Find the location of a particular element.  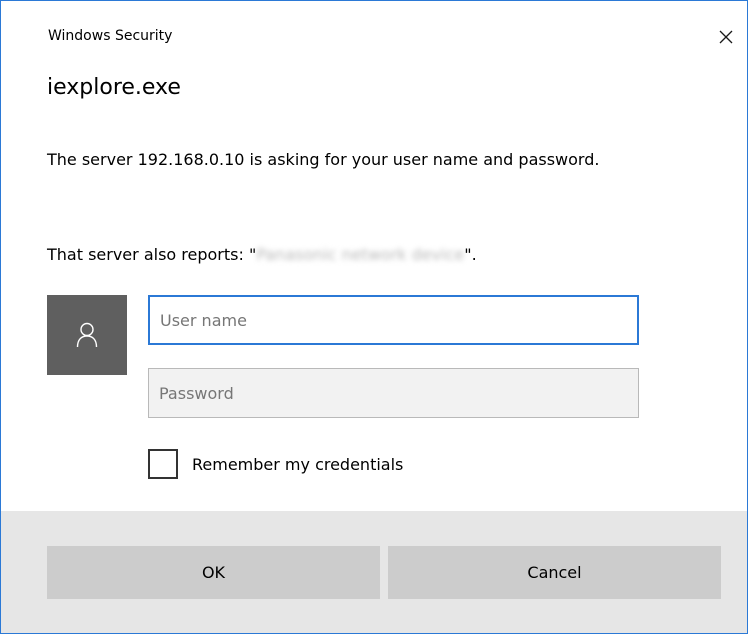

app-name: iexplore.exe is located at coordinates (114, 87).